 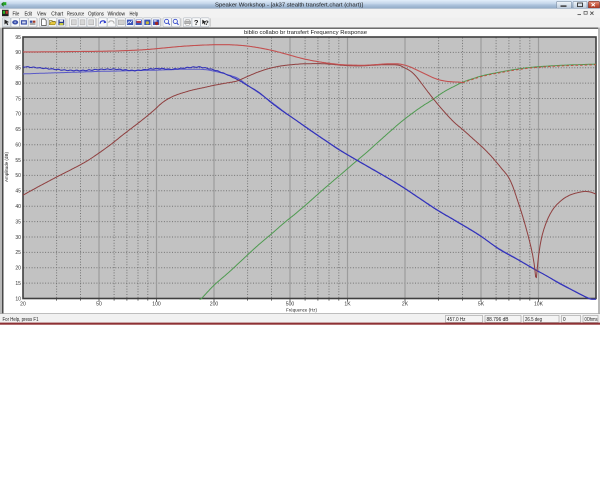 What do you see at coordinates (18, 238) in the screenshot?
I see `svg-text: 30` at bounding box center [18, 238].